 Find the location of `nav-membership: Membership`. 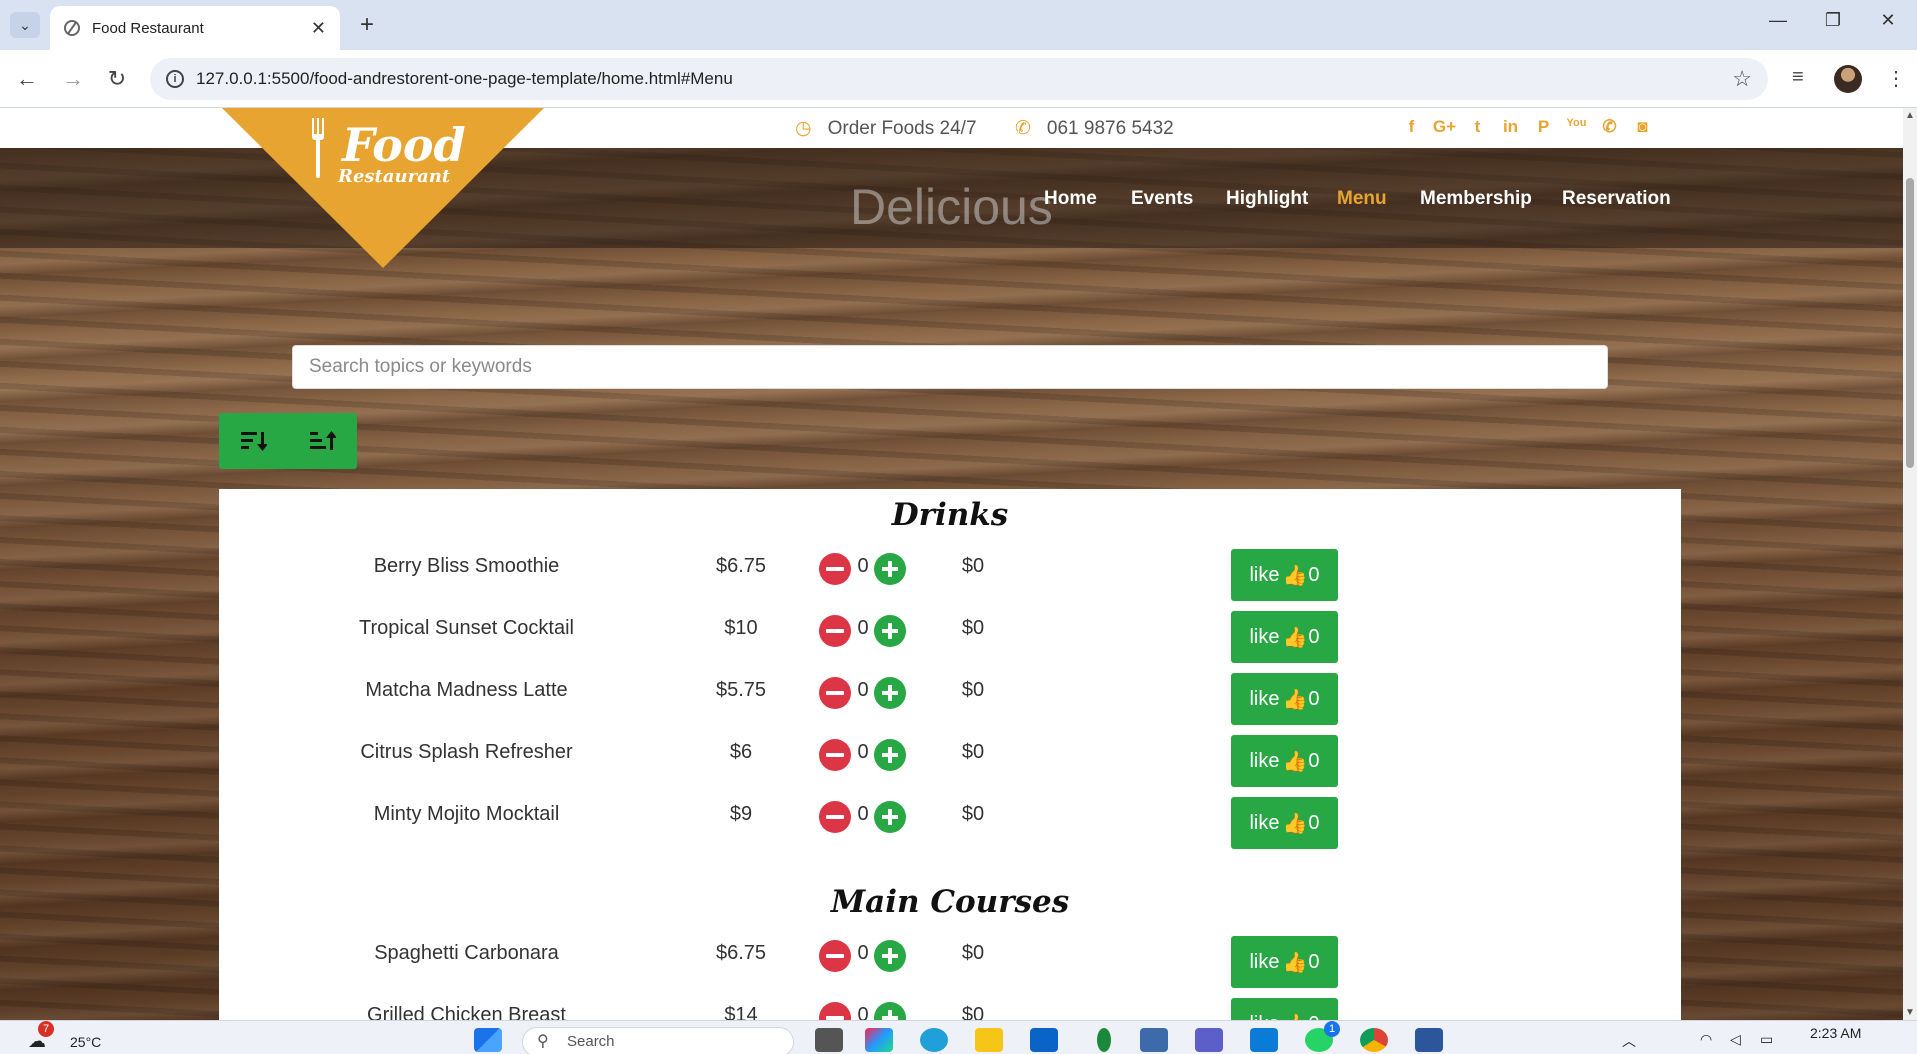

nav-membership: Membership is located at coordinates (1476, 199).